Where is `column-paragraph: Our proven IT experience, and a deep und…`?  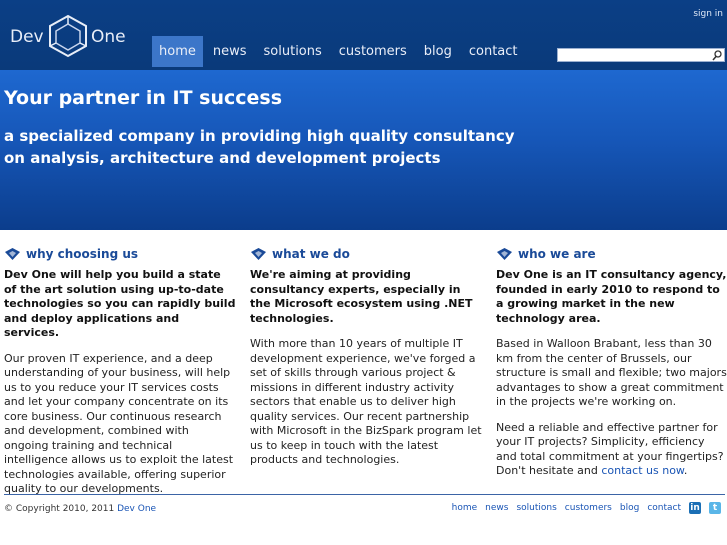 column-paragraph: Our proven IT experience, and a deep und… is located at coordinates (119, 423).